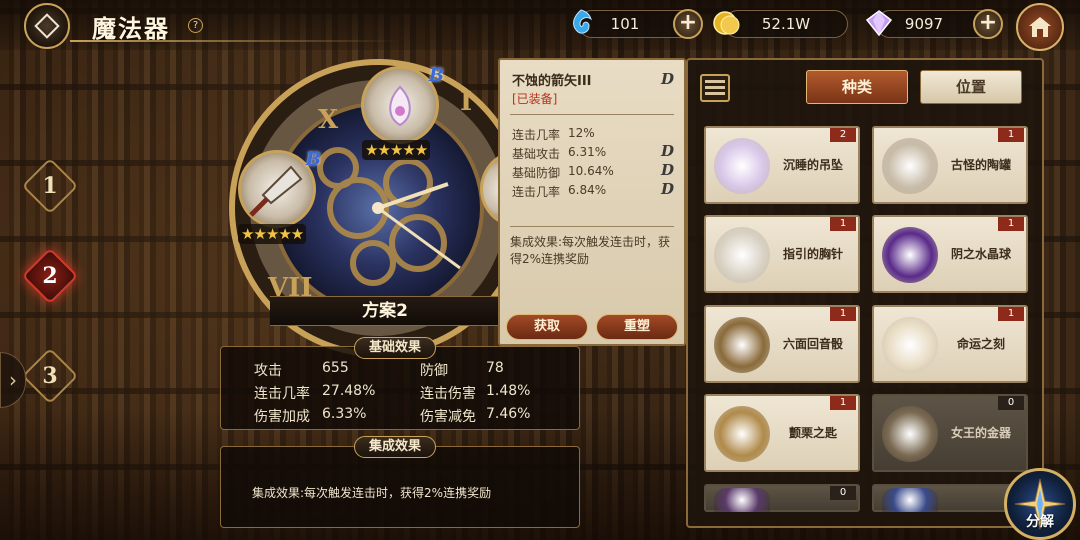 The height and width of the screenshot is (540, 1080). Describe the element at coordinates (448, 417) in the screenshot. I see `stat-label: 伤害减免` at that location.